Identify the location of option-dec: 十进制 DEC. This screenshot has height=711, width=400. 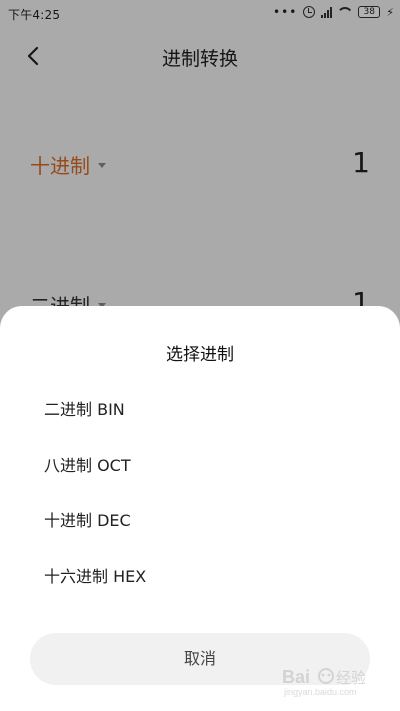
(200, 518).